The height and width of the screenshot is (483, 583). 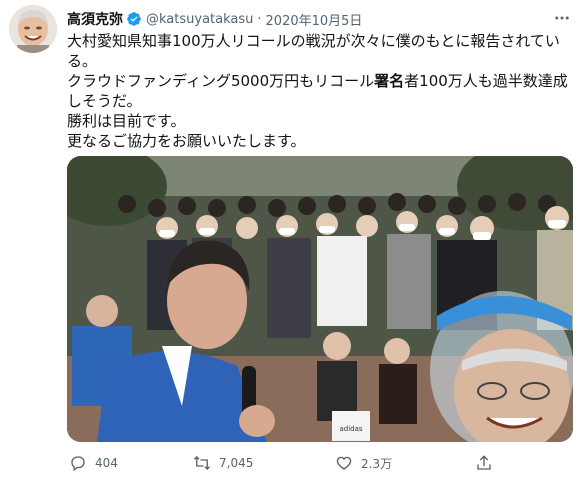 I want to click on tweet-line: 大村愛知県知事100万人リコールの戦況が次々に僕のもとに報告されてい, so click(x=313, y=41).